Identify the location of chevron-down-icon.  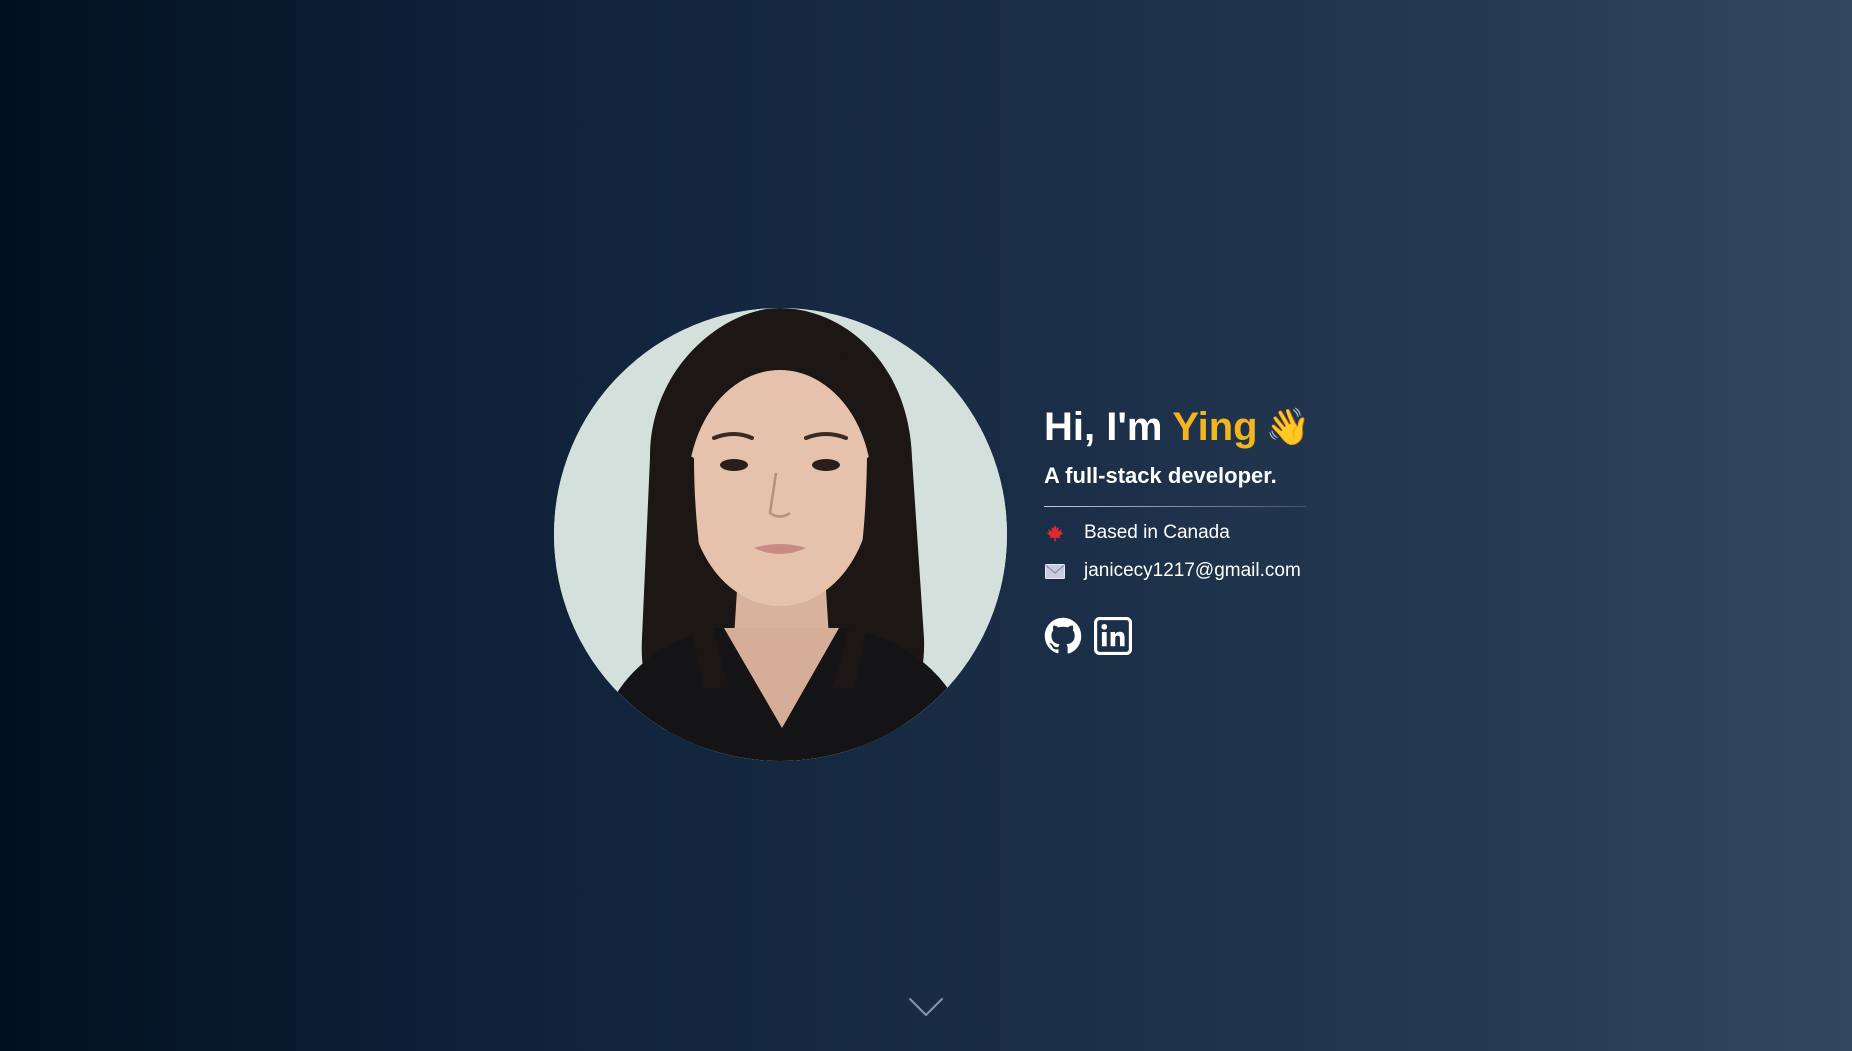
(926, 1007).